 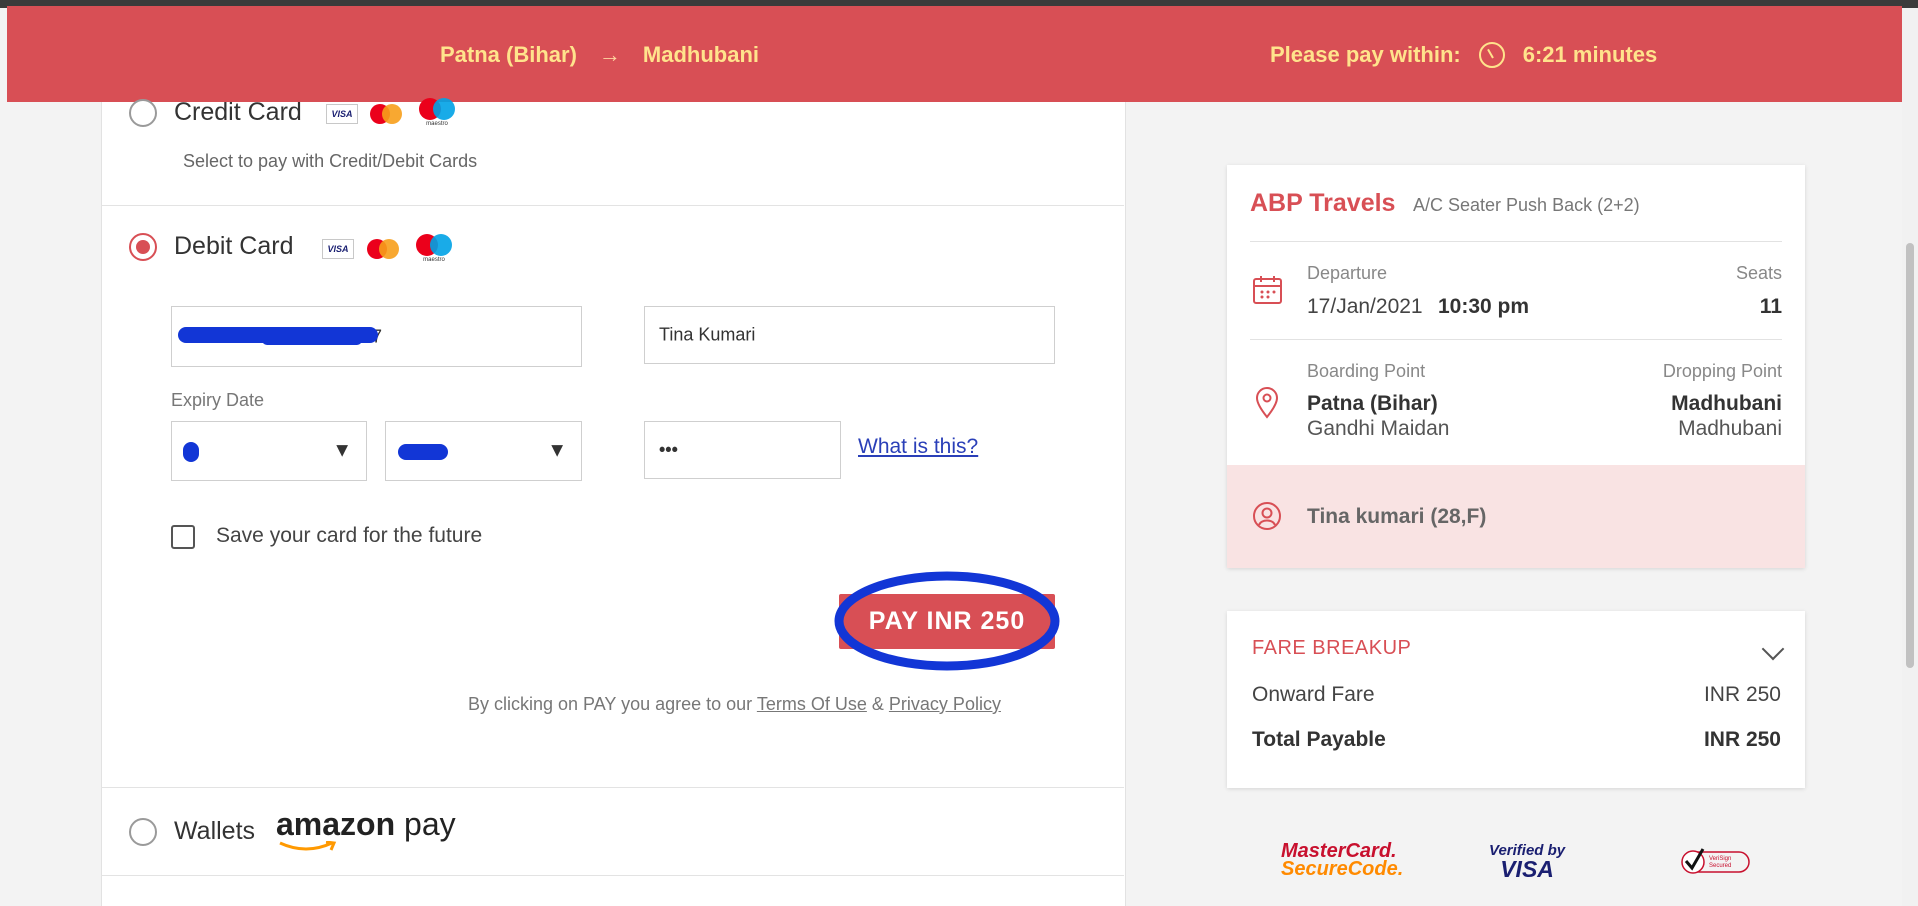 What do you see at coordinates (1491, 55) in the screenshot?
I see `clock-icon` at bounding box center [1491, 55].